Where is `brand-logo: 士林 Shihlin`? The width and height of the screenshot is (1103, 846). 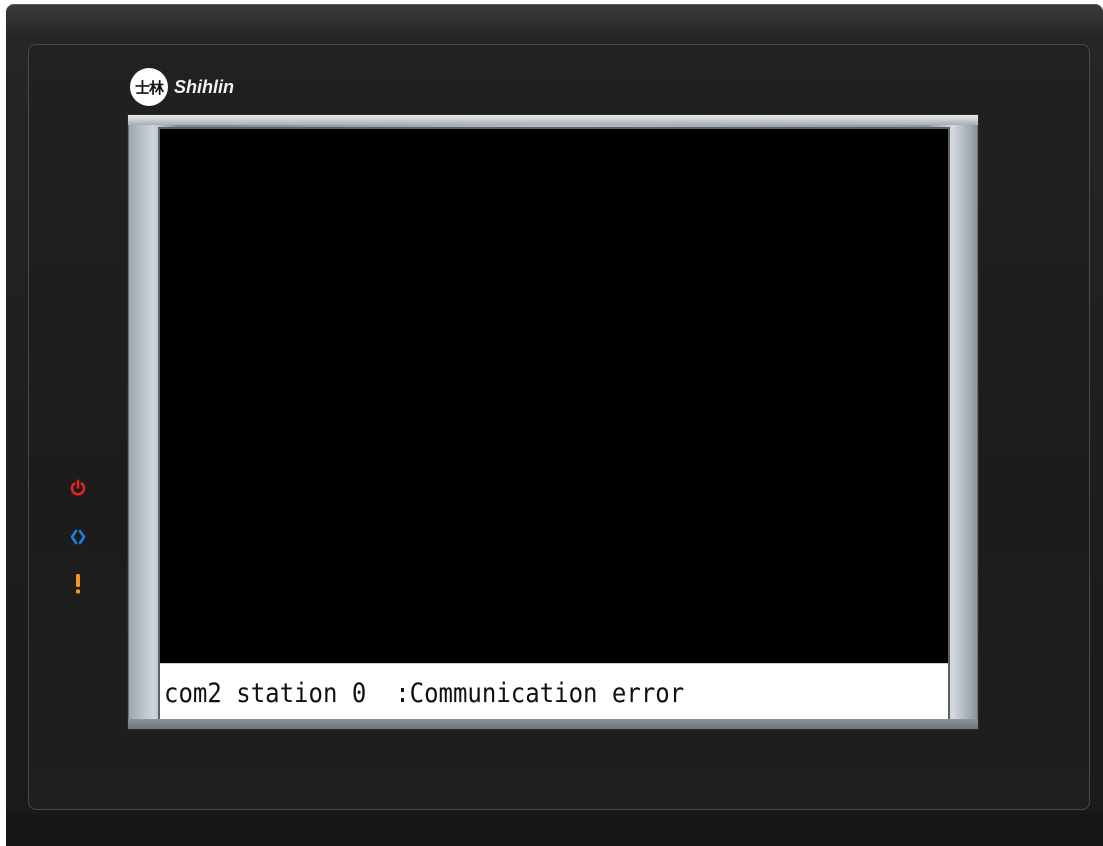
brand-logo: 士林 Shihlin is located at coordinates (182, 87).